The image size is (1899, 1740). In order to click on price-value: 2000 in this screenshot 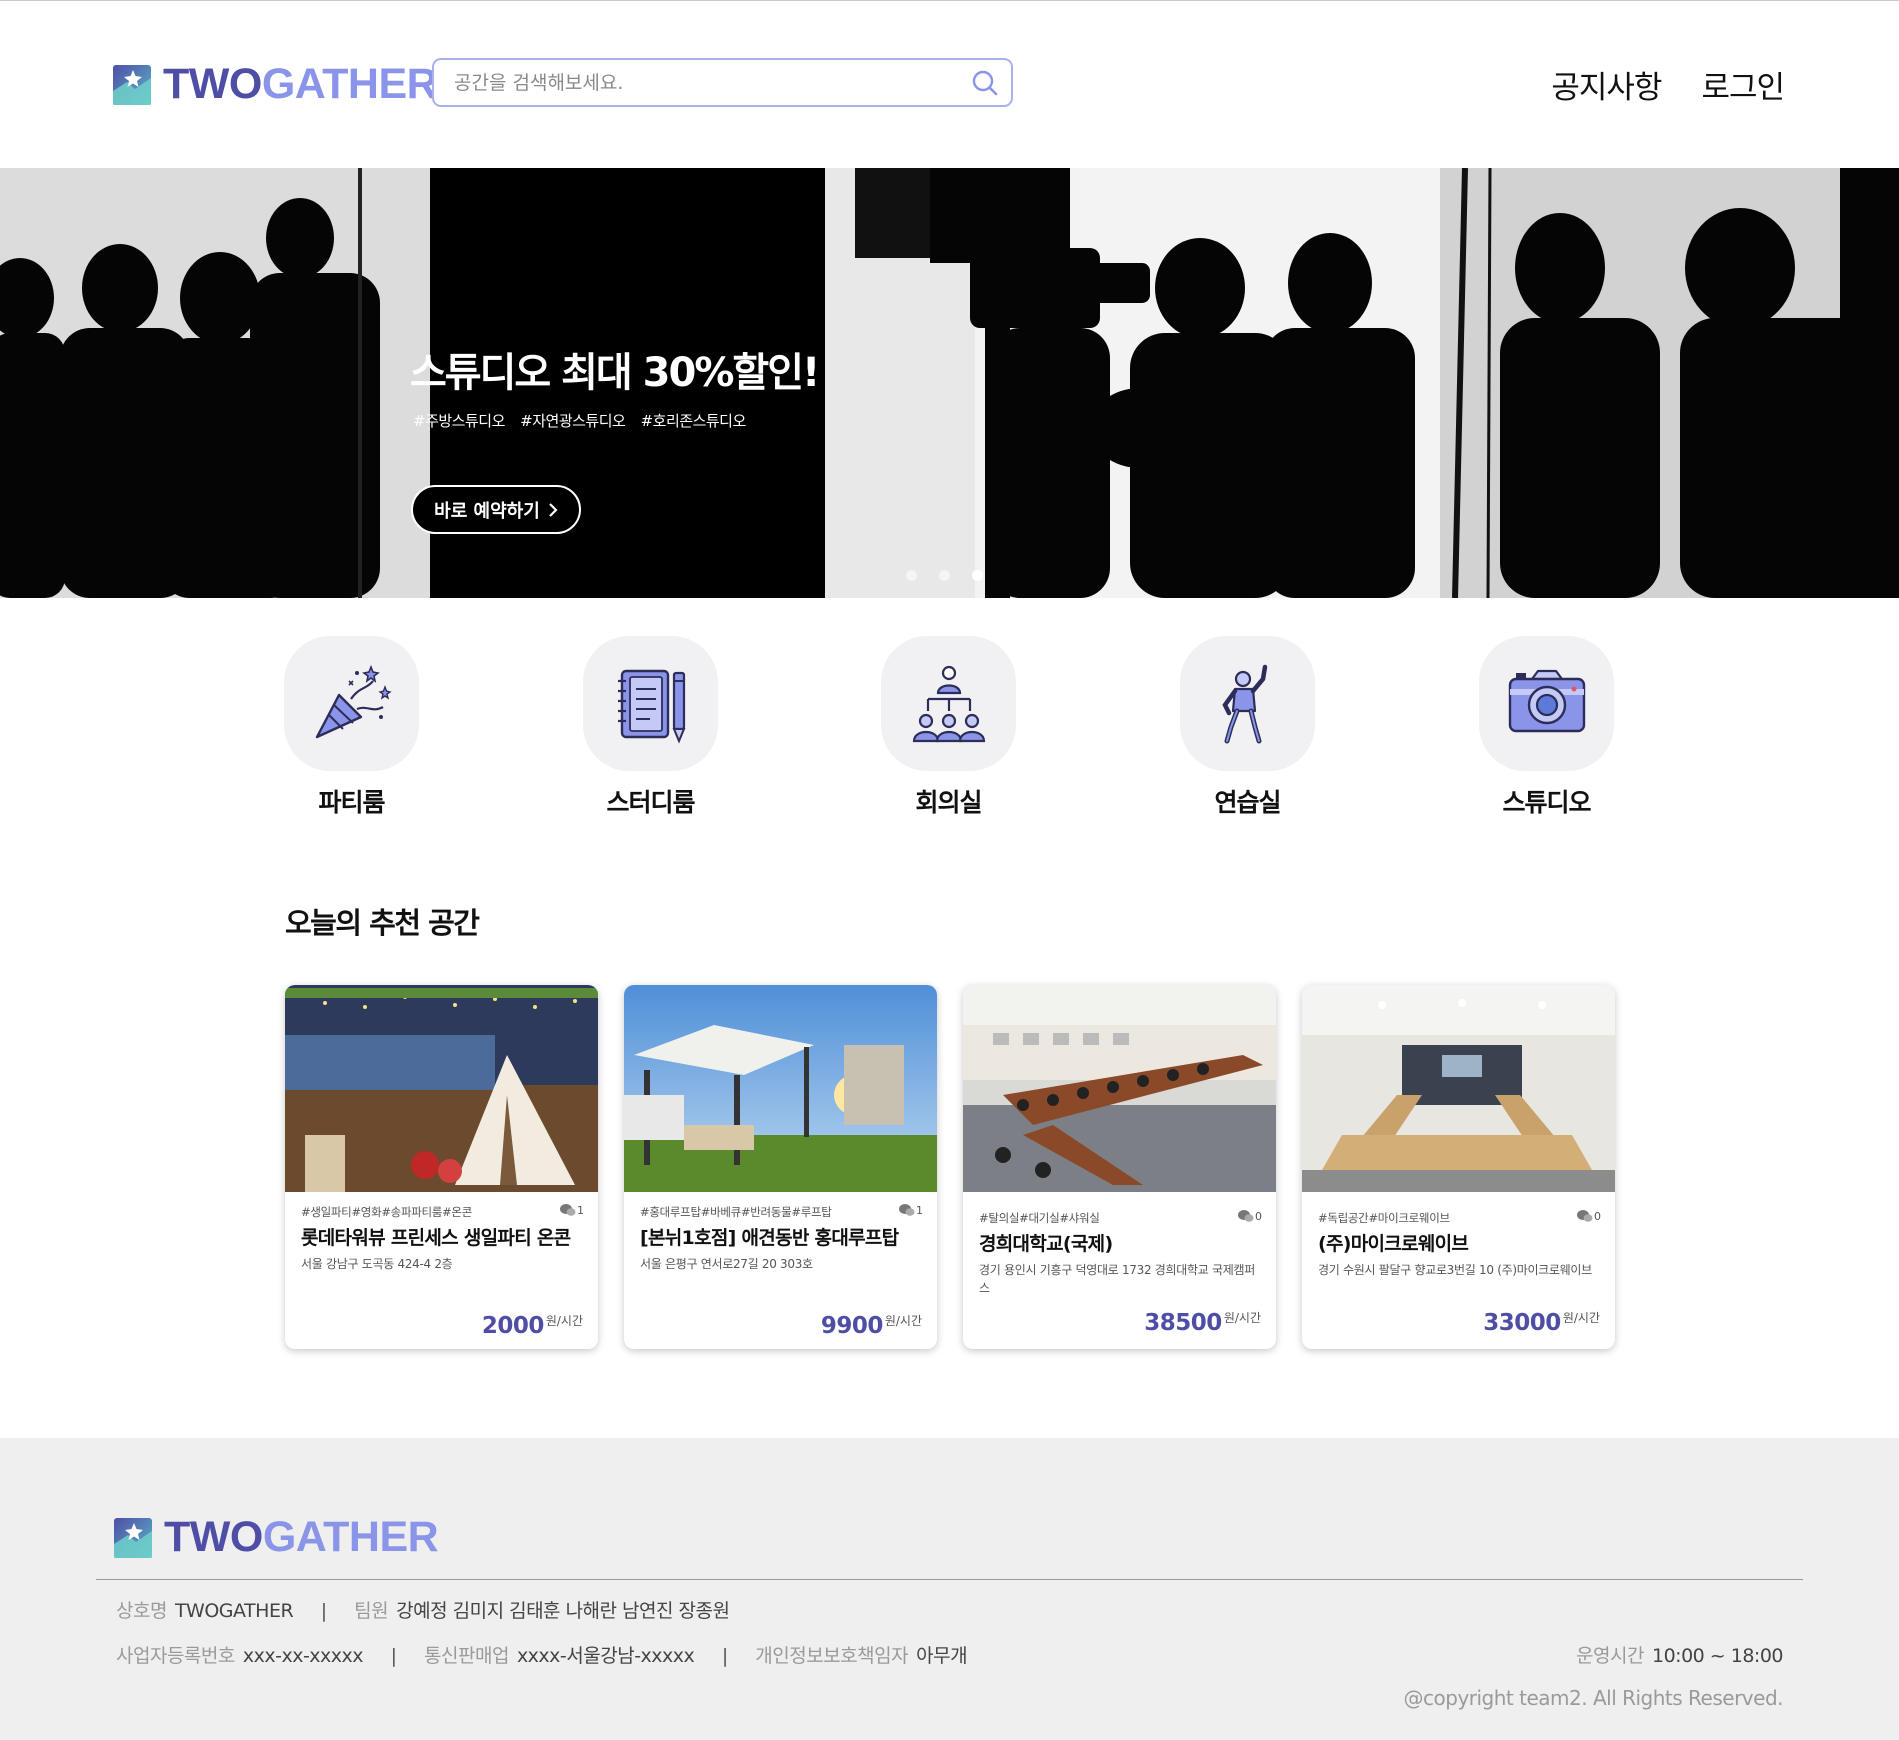, I will do `click(513, 1326)`.